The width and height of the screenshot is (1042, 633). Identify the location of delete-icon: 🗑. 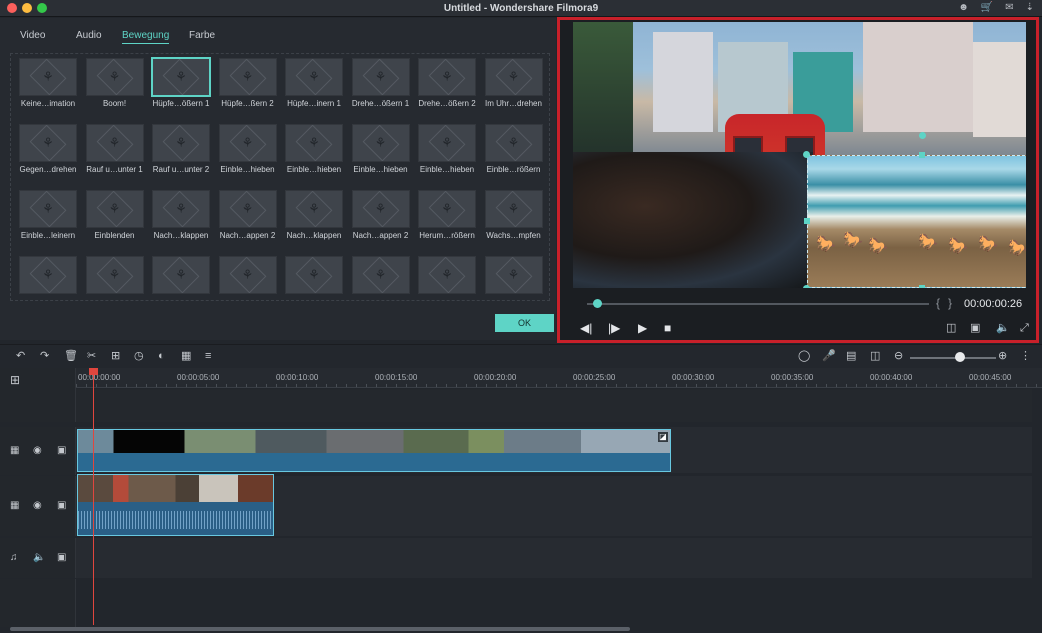
(71, 356).